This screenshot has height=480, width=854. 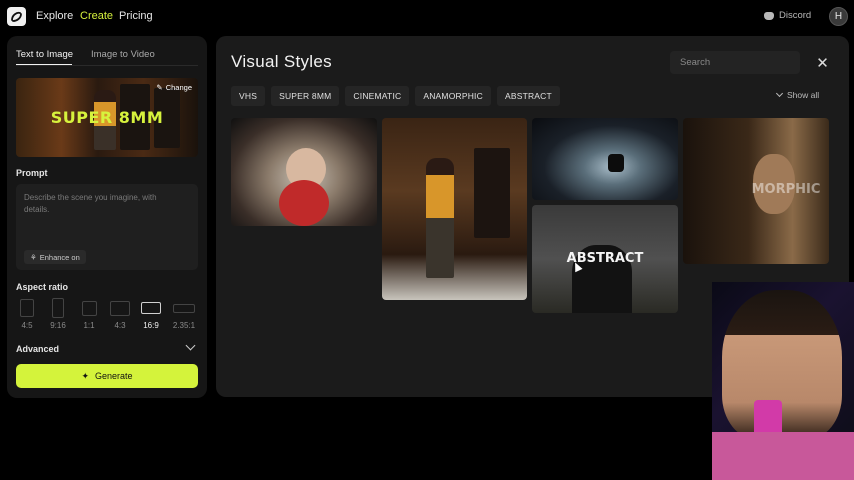 What do you see at coordinates (58, 325) in the screenshot?
I see `ratio-label: 9:16` at bounding box center [58, 325].